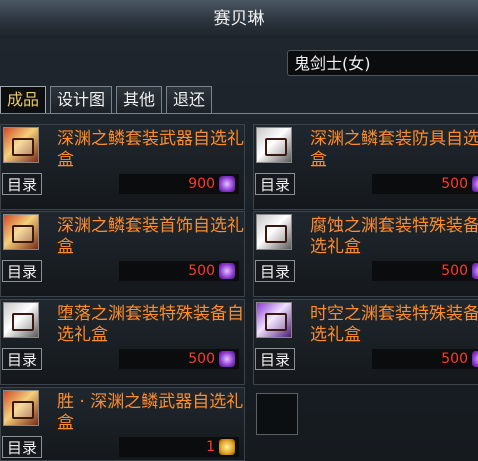 This screenshot has width=478, height=461. Describe the element at coordinates (139, 99) in the screenshot. I see `tab-other: 其他` at that location.